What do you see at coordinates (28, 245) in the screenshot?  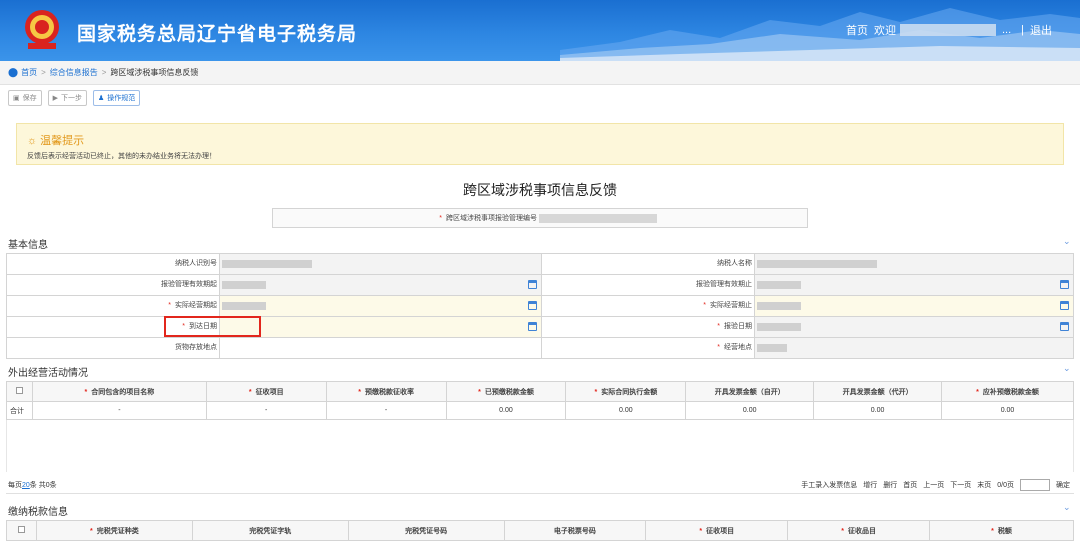 I see `basic-info-title: 基本信息` at bounding box center [28, 245].